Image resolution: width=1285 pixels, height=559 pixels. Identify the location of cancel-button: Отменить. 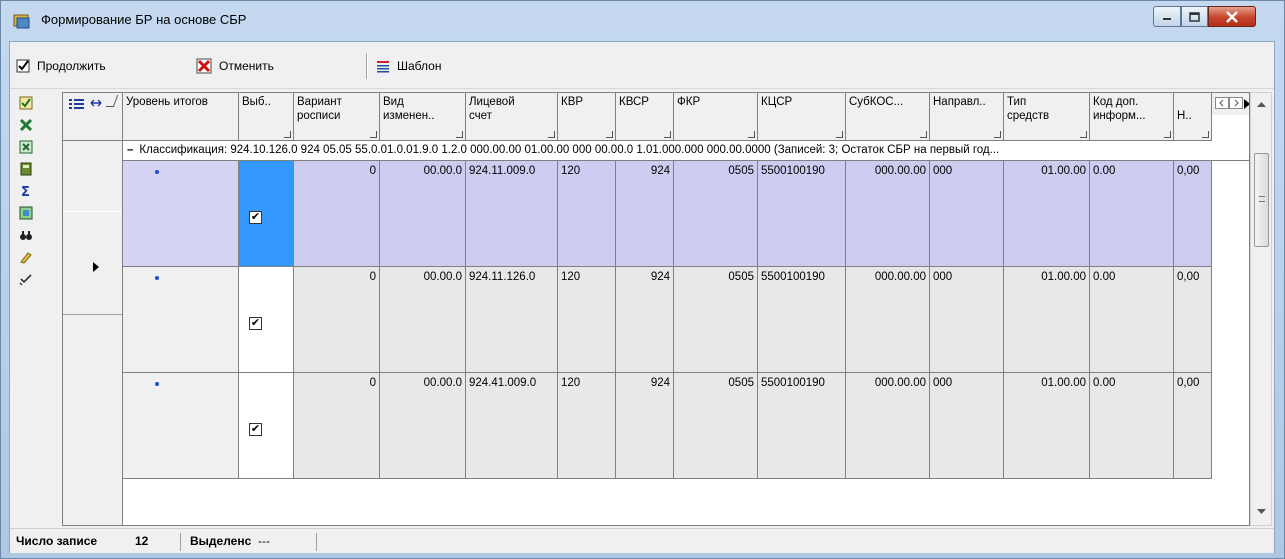
(235, 66).